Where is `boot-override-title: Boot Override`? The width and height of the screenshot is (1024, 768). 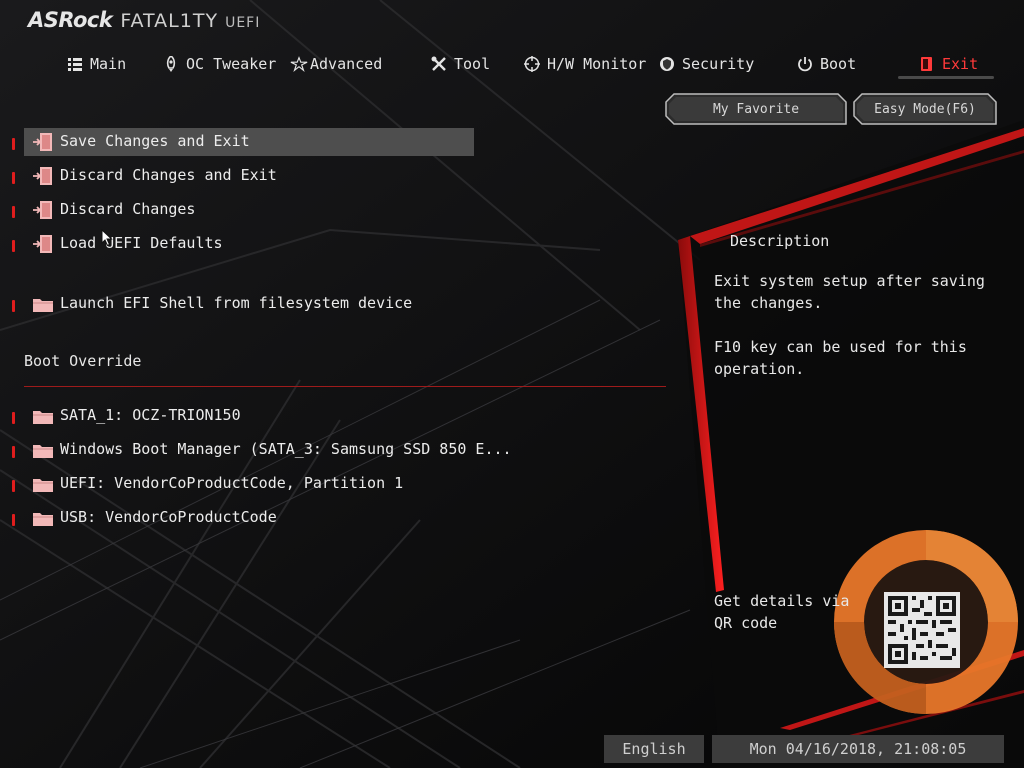
boot-override-title: Boot Override is located at coordinates (83, 361).